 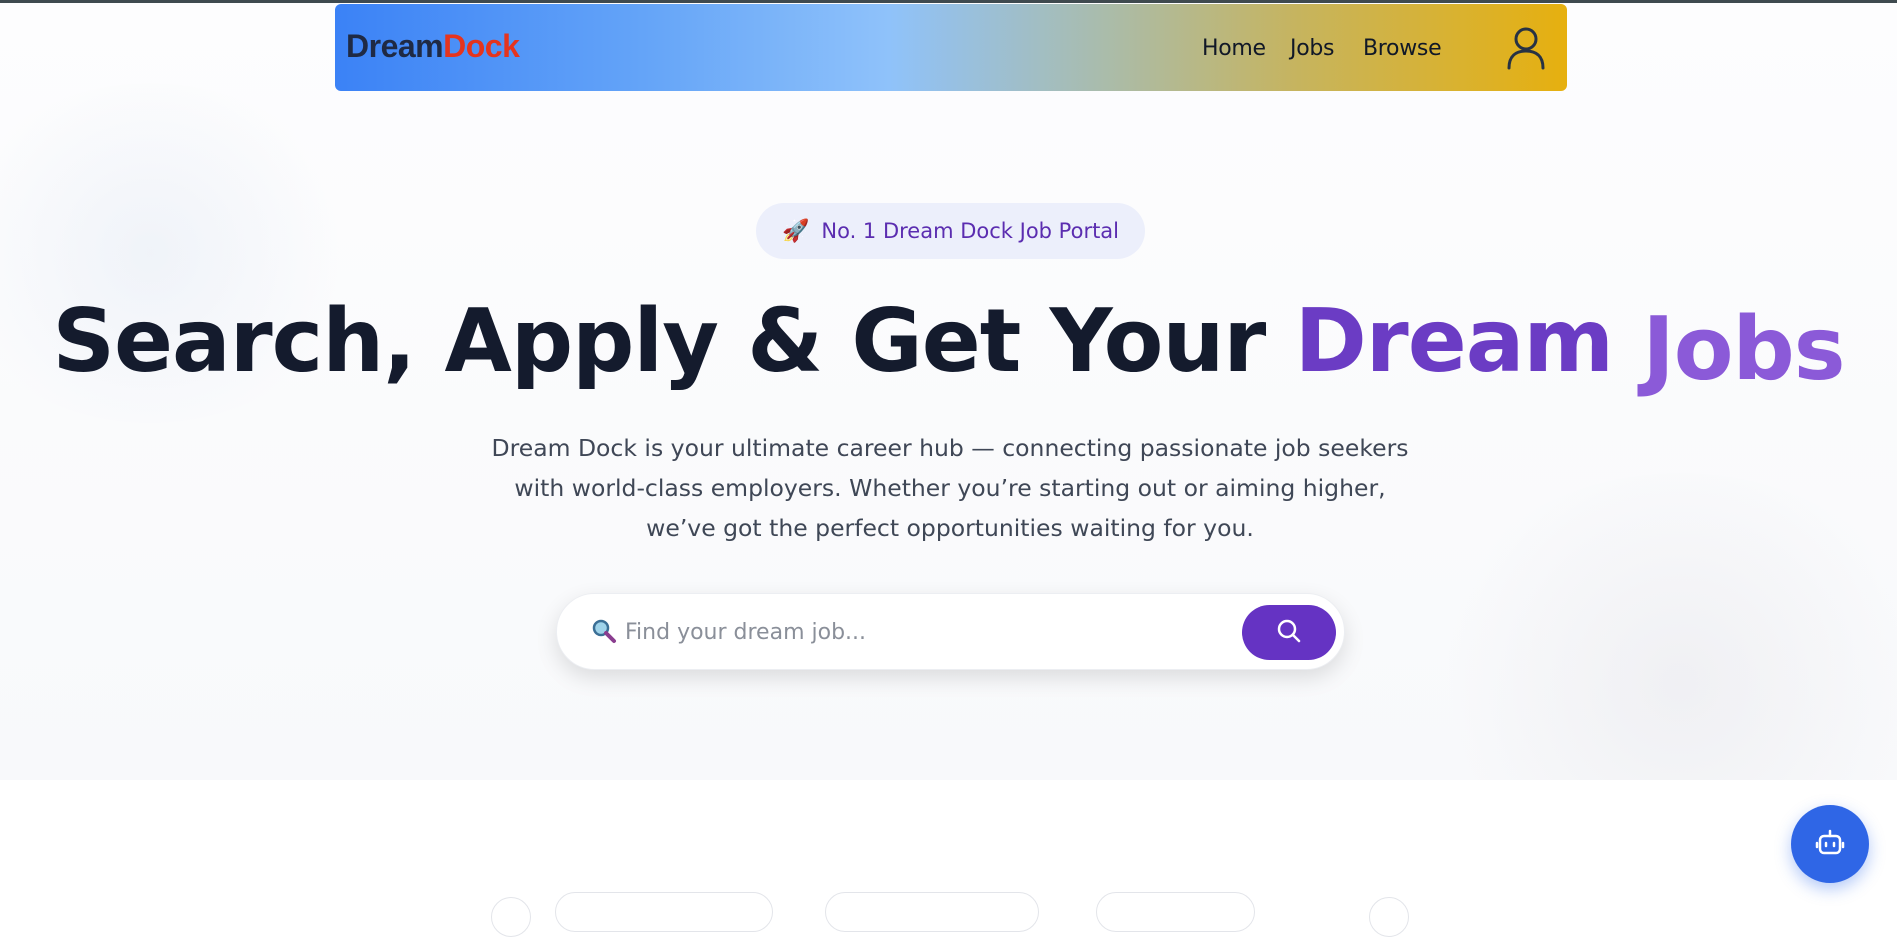 I want to click on robot-icon, so click(x=1830, y=844).